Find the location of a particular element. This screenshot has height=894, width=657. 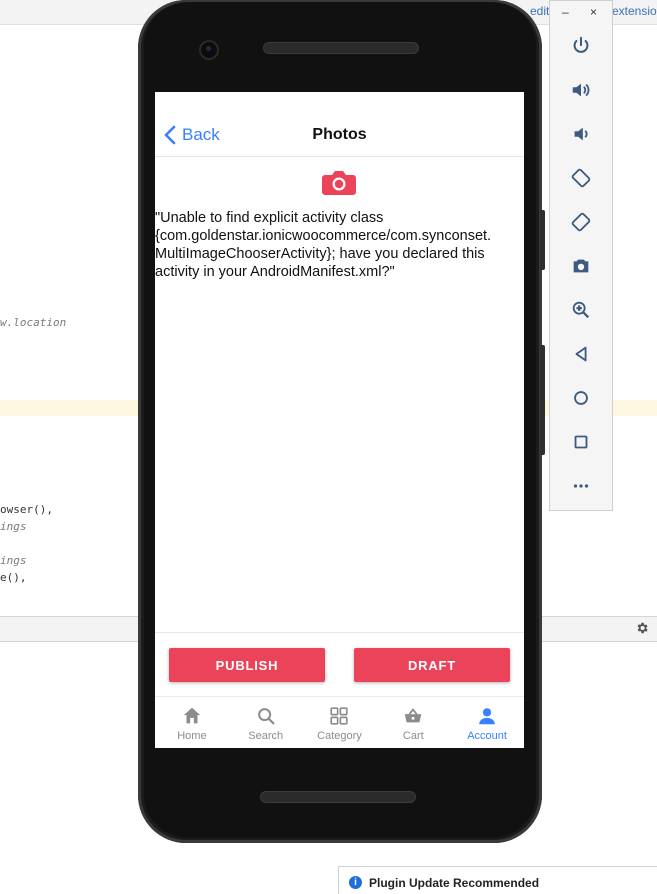

phone-speaker is located at coordinates (341, 48).